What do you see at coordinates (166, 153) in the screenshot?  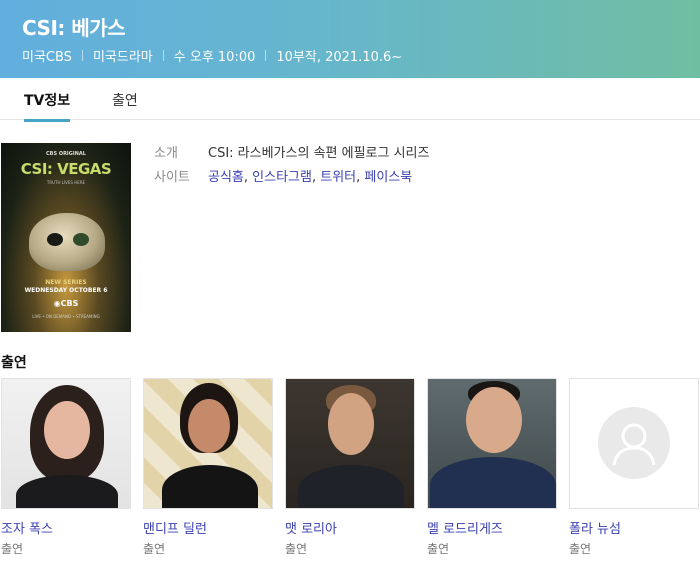 I see `intro-label: 소개` at bounding box center [166, 153].